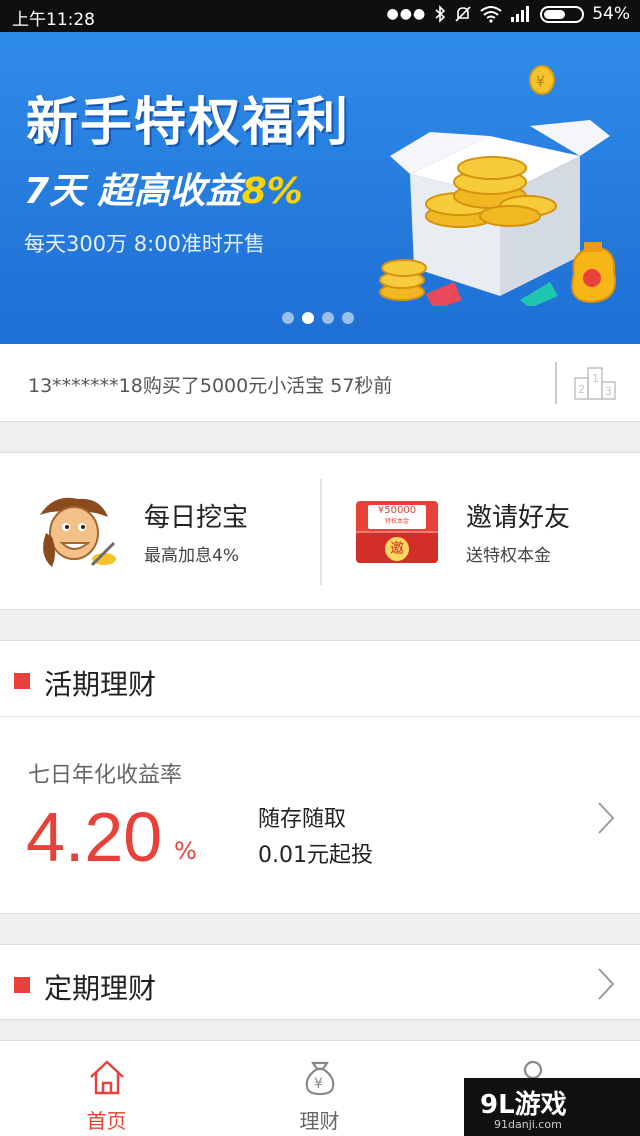 Image resolution: width=640 pixels, height=1136 pixels. I want to click on tab-finance-label: 理财, so click(319, 1121).